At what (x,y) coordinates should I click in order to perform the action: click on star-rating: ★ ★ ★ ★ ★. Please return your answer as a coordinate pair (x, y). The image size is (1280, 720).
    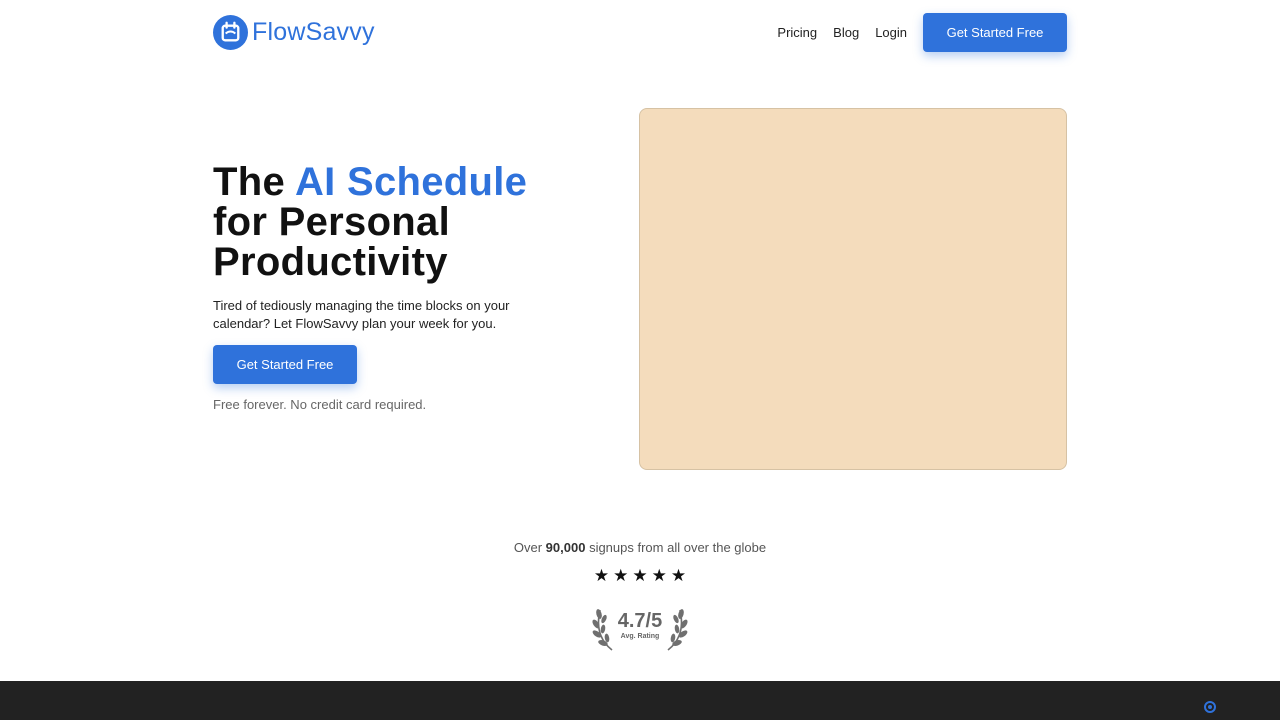
    Looking at the image, I should click on (640, 576).